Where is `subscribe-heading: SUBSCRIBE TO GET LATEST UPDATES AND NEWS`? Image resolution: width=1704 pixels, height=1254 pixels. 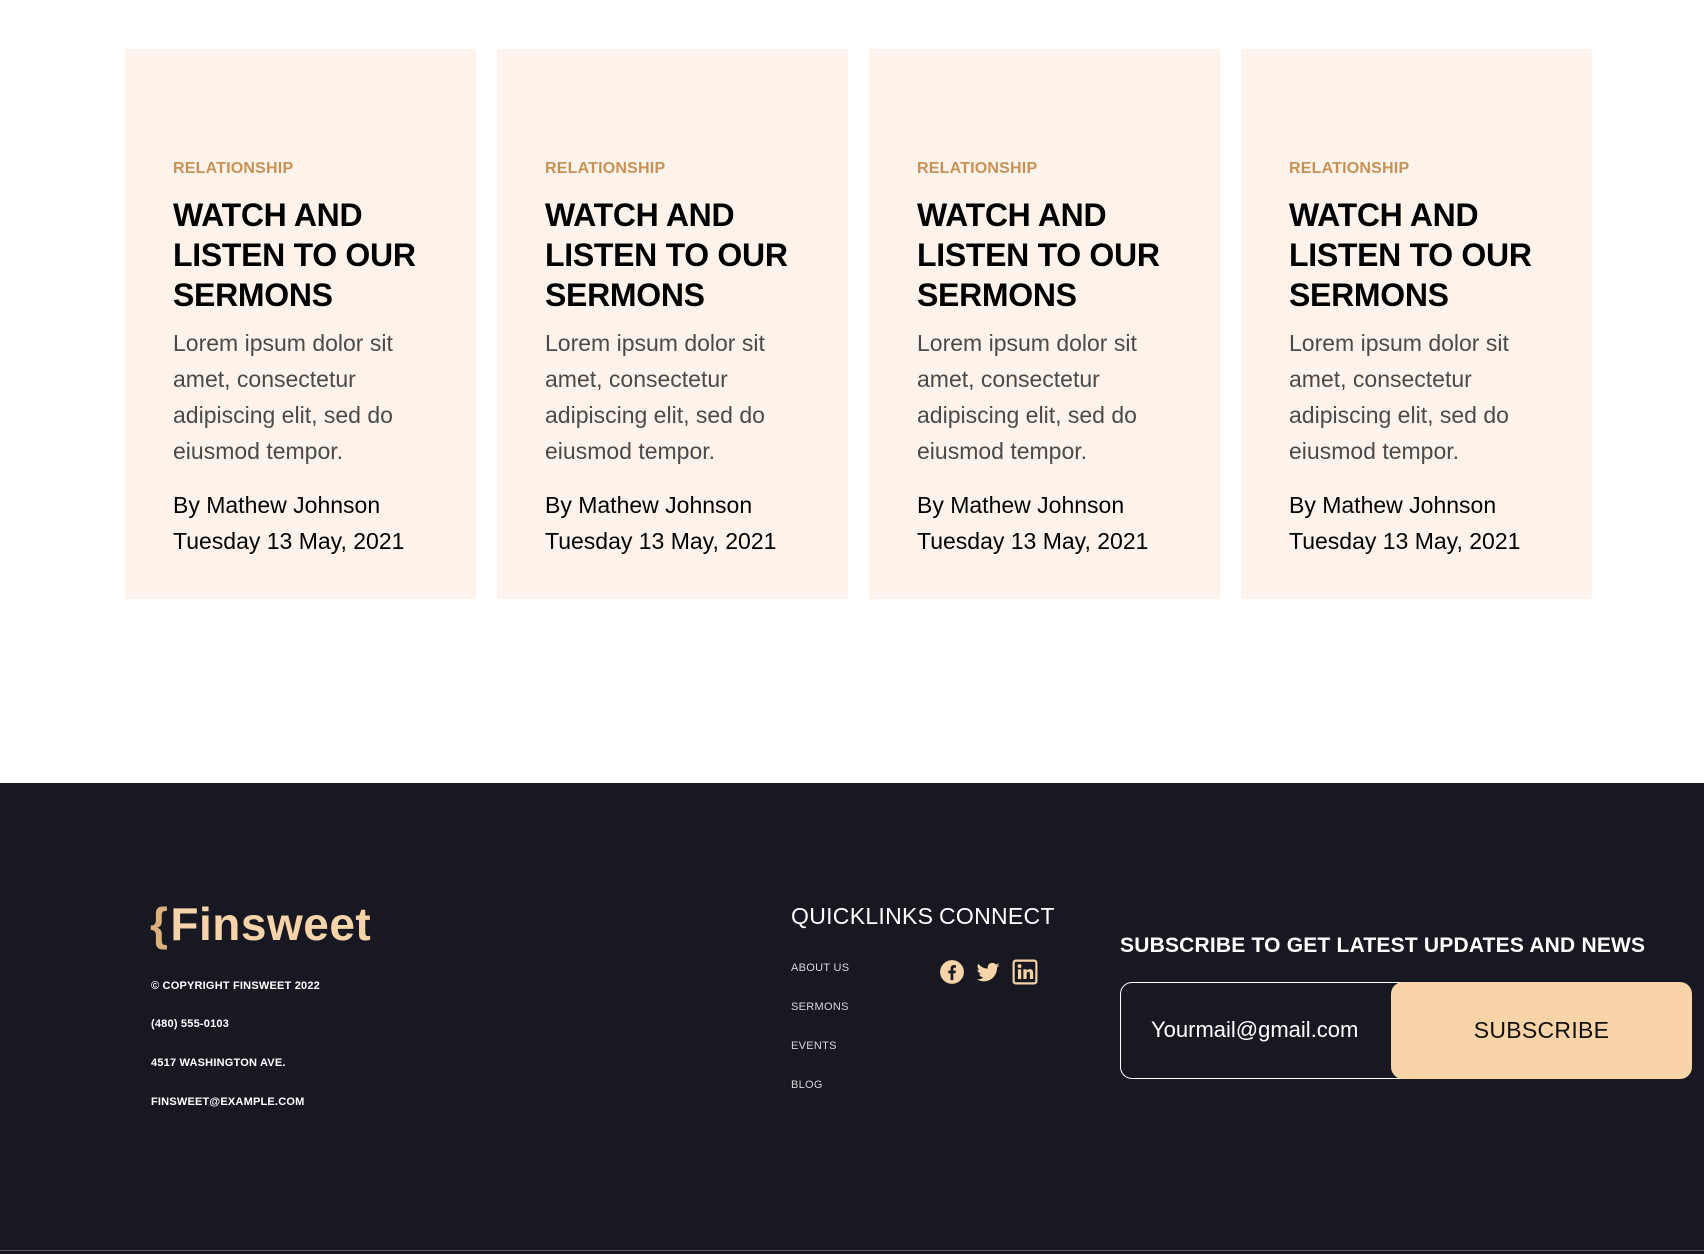
subscribe-heading: SUBSCRIBE TO GET LATEST UPDATES AND NEWS is located at coordinates (1383, 945).